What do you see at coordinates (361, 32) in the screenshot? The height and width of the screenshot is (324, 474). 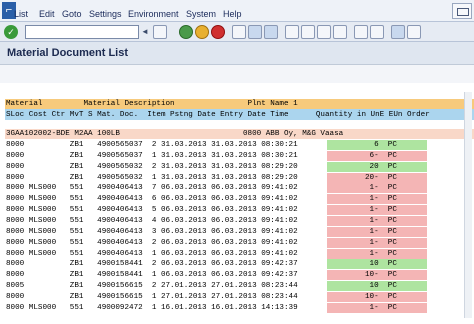 I see `new-session-icon` at bounding box center [361, 32].